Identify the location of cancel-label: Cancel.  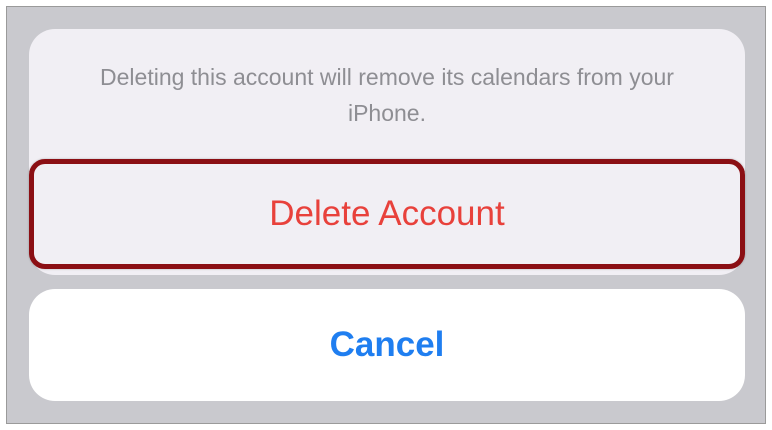
(387, 344).